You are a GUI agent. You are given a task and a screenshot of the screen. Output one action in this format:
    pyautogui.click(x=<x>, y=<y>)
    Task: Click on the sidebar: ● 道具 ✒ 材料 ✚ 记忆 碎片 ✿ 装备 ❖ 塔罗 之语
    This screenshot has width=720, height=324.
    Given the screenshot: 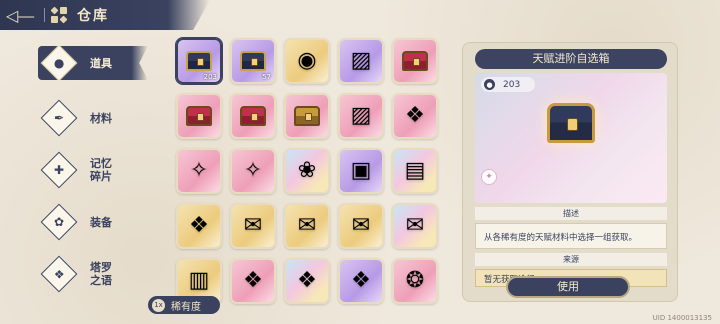 What is the action you would take?
    pyautogui.click(x=93, y=170)
    